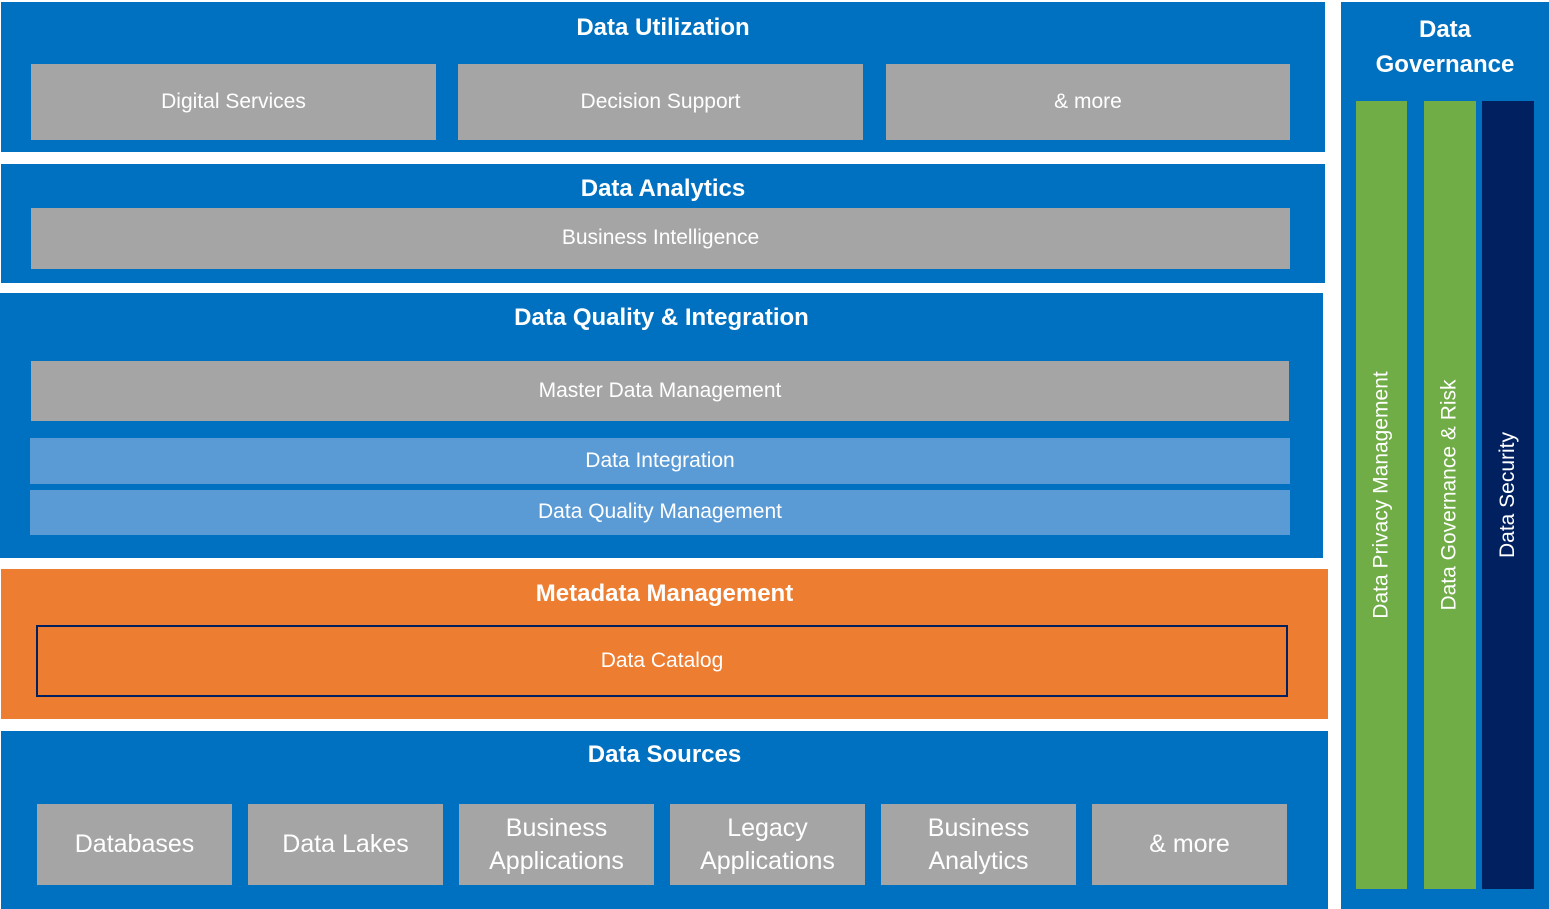 The width and height of the screenshot is (1549, 909). What do you see at coordinates (1445, 47) in the screenshot?
I see `governance-title: Data Governance` at bounding box center [1445, 47].